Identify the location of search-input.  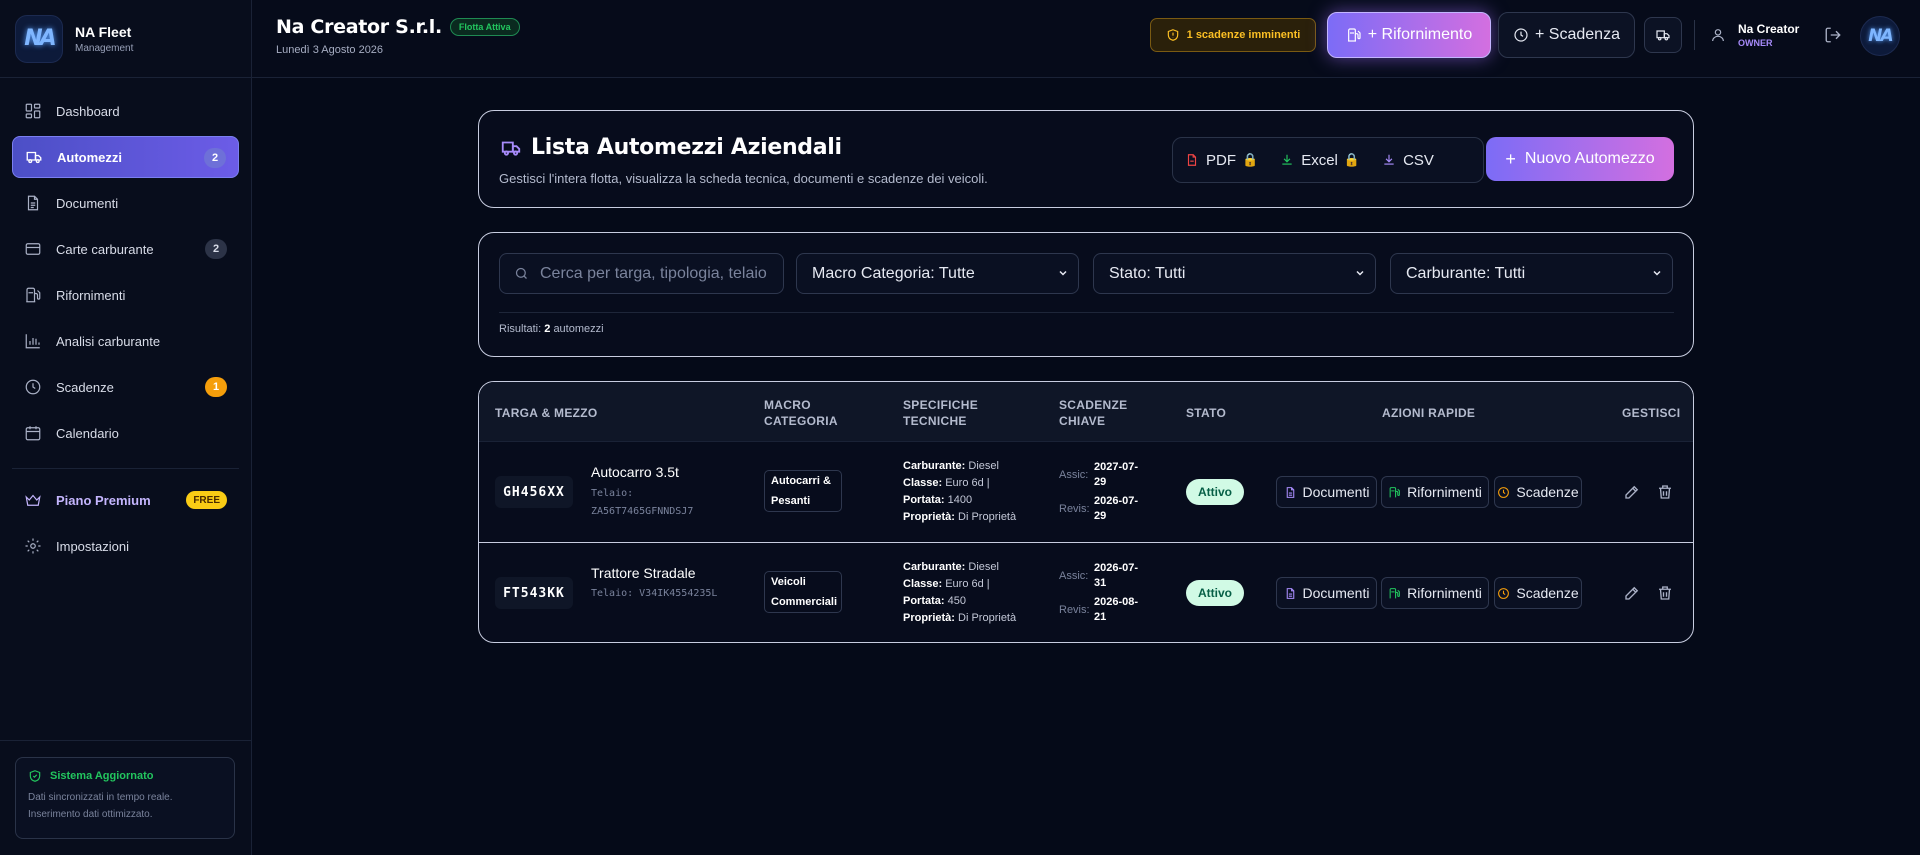
(660, 273).